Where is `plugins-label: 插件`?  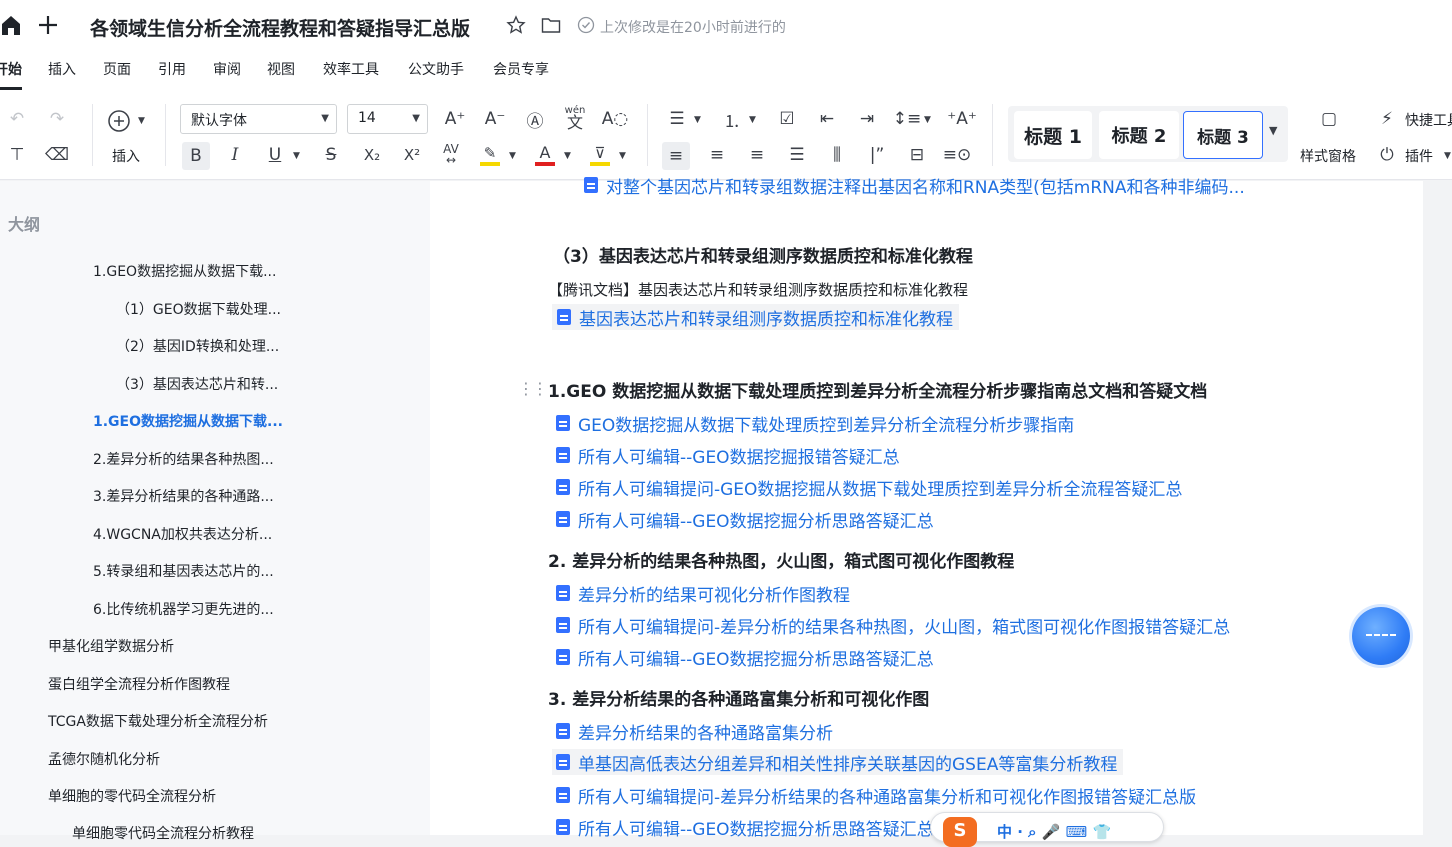 plugins-label: 插件 is located at coordinates (1419, 156).